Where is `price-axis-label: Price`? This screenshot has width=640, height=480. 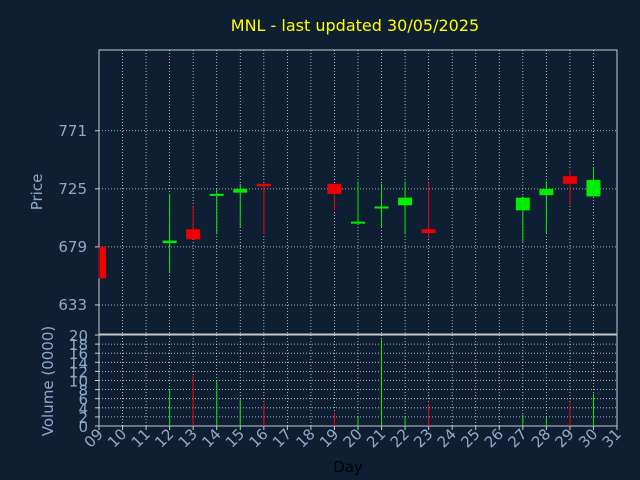 price-axis-label: Price is located at coordinates (37, 192).